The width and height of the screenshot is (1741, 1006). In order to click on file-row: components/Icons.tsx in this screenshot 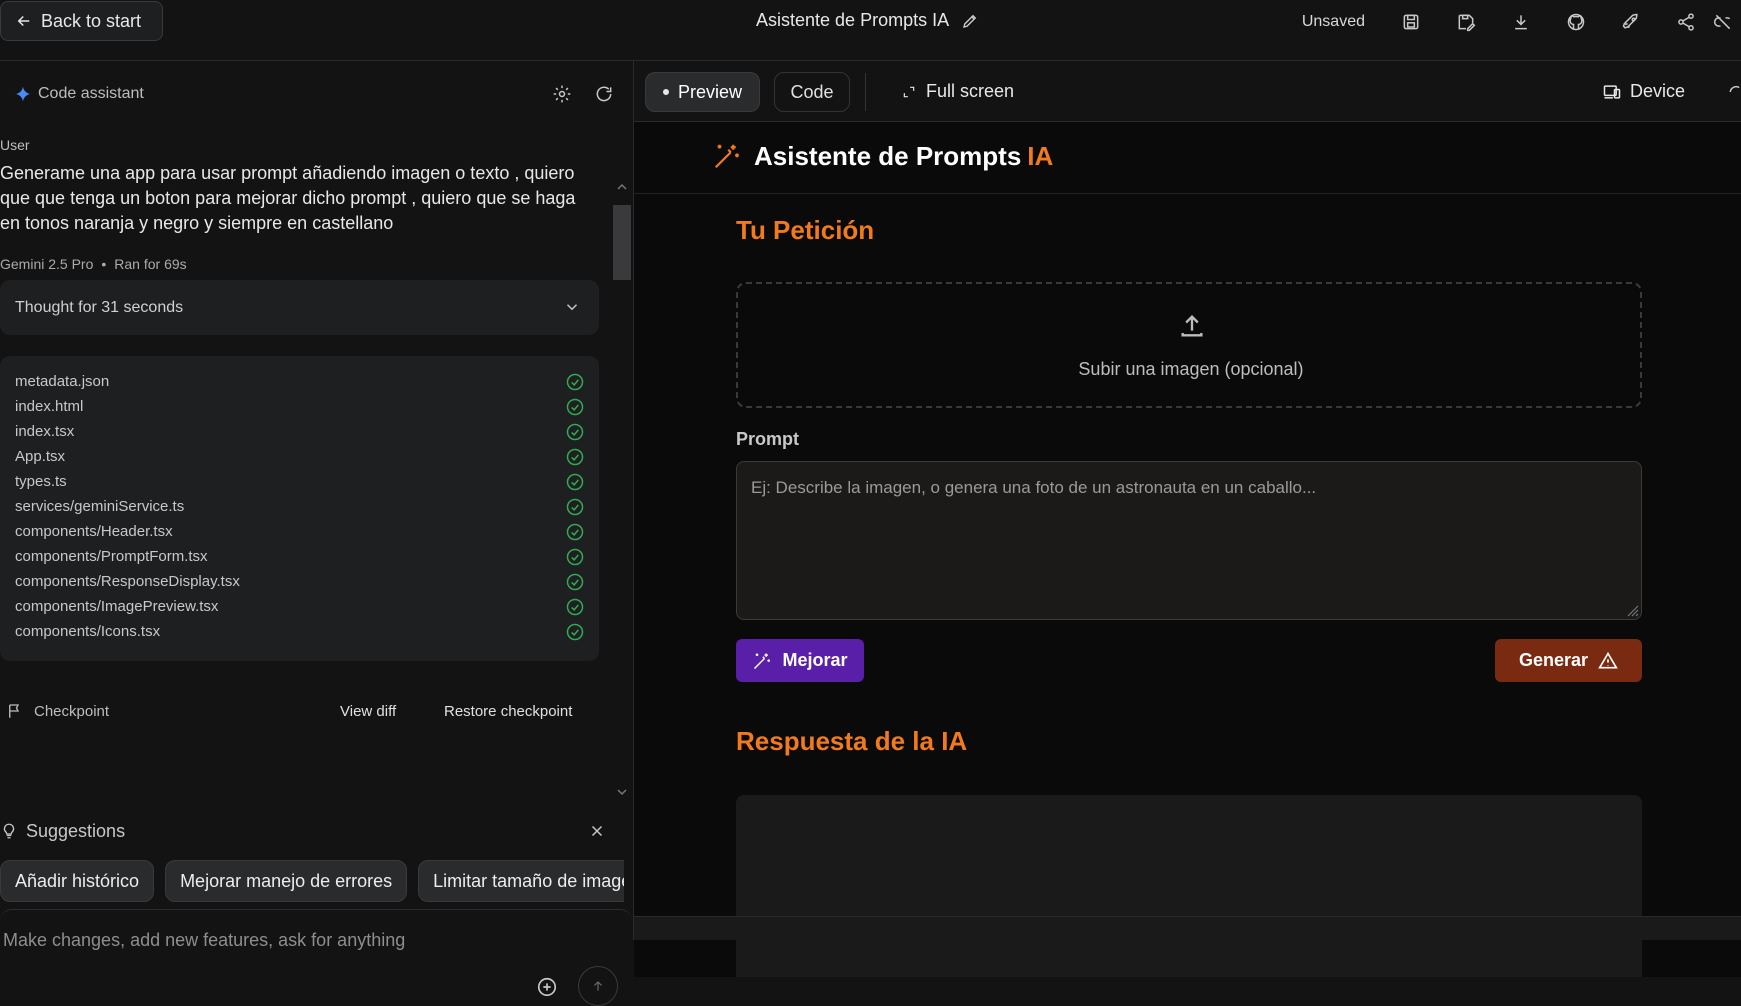, I will do `click(300, 631)`.